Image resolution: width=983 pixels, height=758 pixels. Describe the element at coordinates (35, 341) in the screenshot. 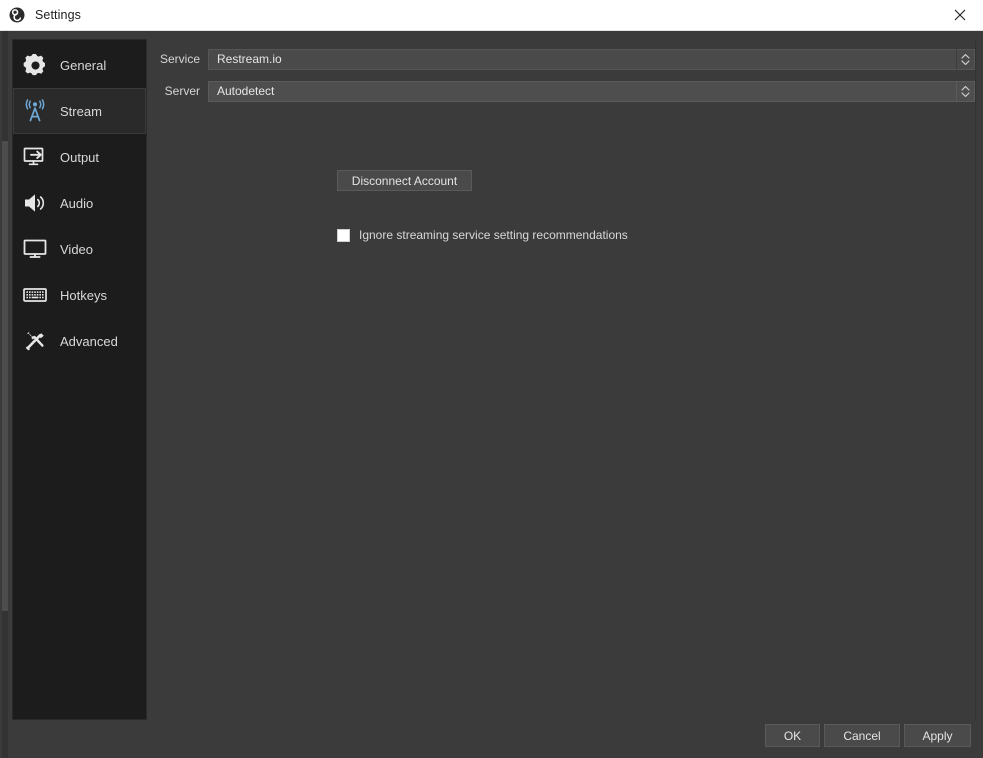

I see `tools-icon` at that location.